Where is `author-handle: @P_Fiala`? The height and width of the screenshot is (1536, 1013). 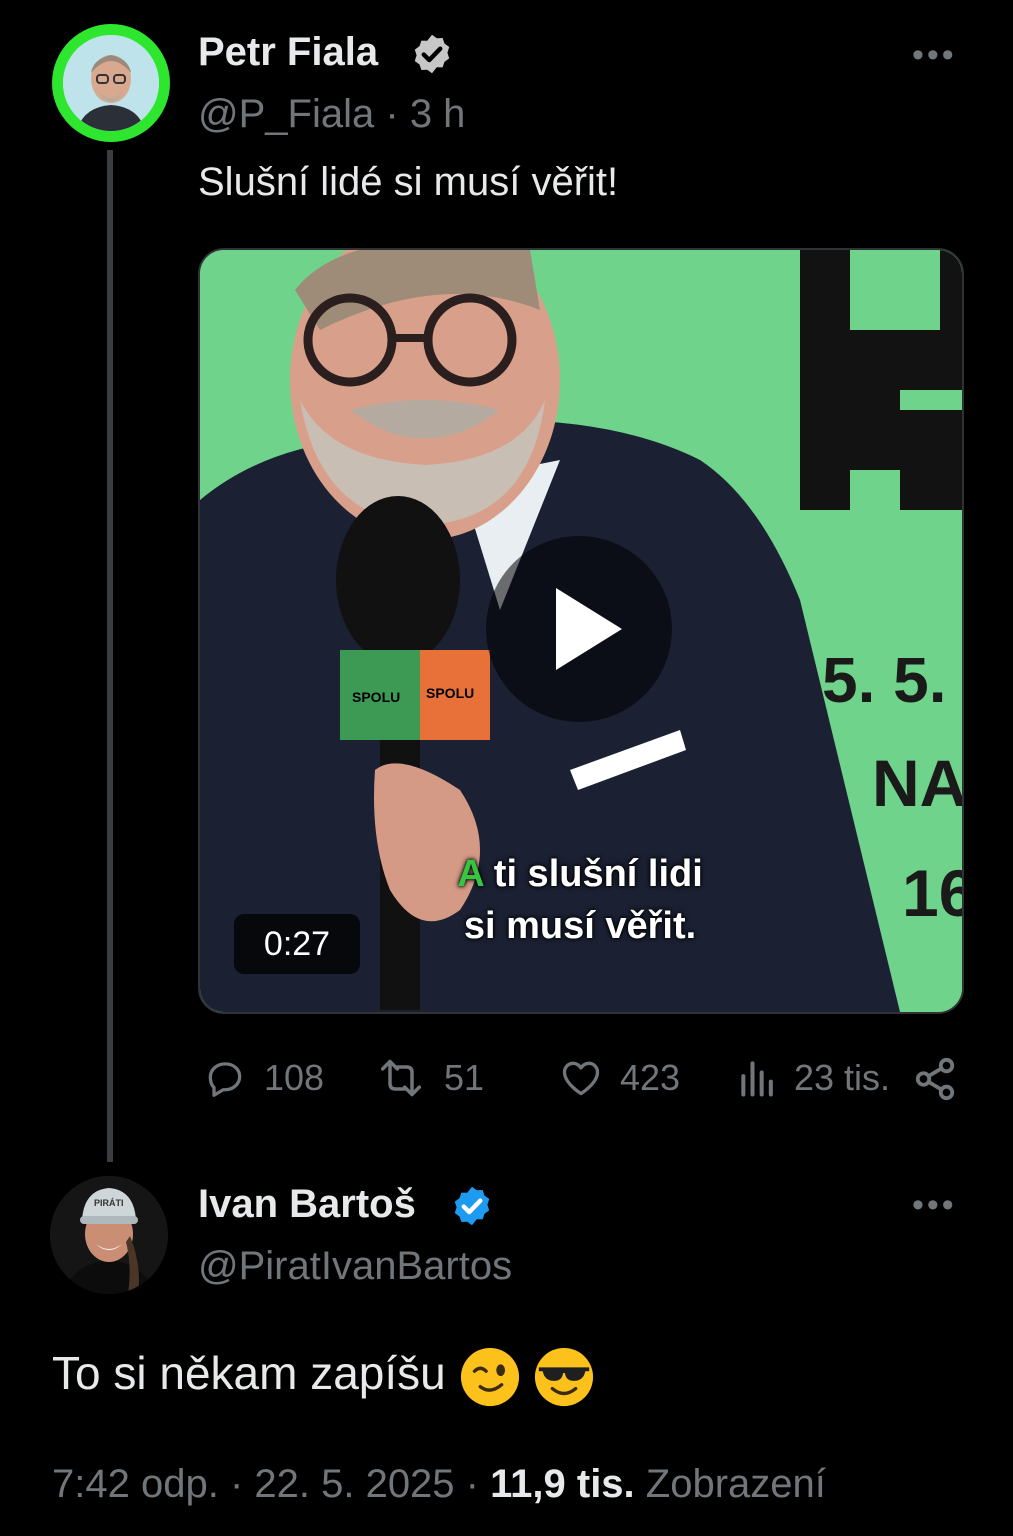
author-handle: @P_Fiala is located at coordinates (286, 114).